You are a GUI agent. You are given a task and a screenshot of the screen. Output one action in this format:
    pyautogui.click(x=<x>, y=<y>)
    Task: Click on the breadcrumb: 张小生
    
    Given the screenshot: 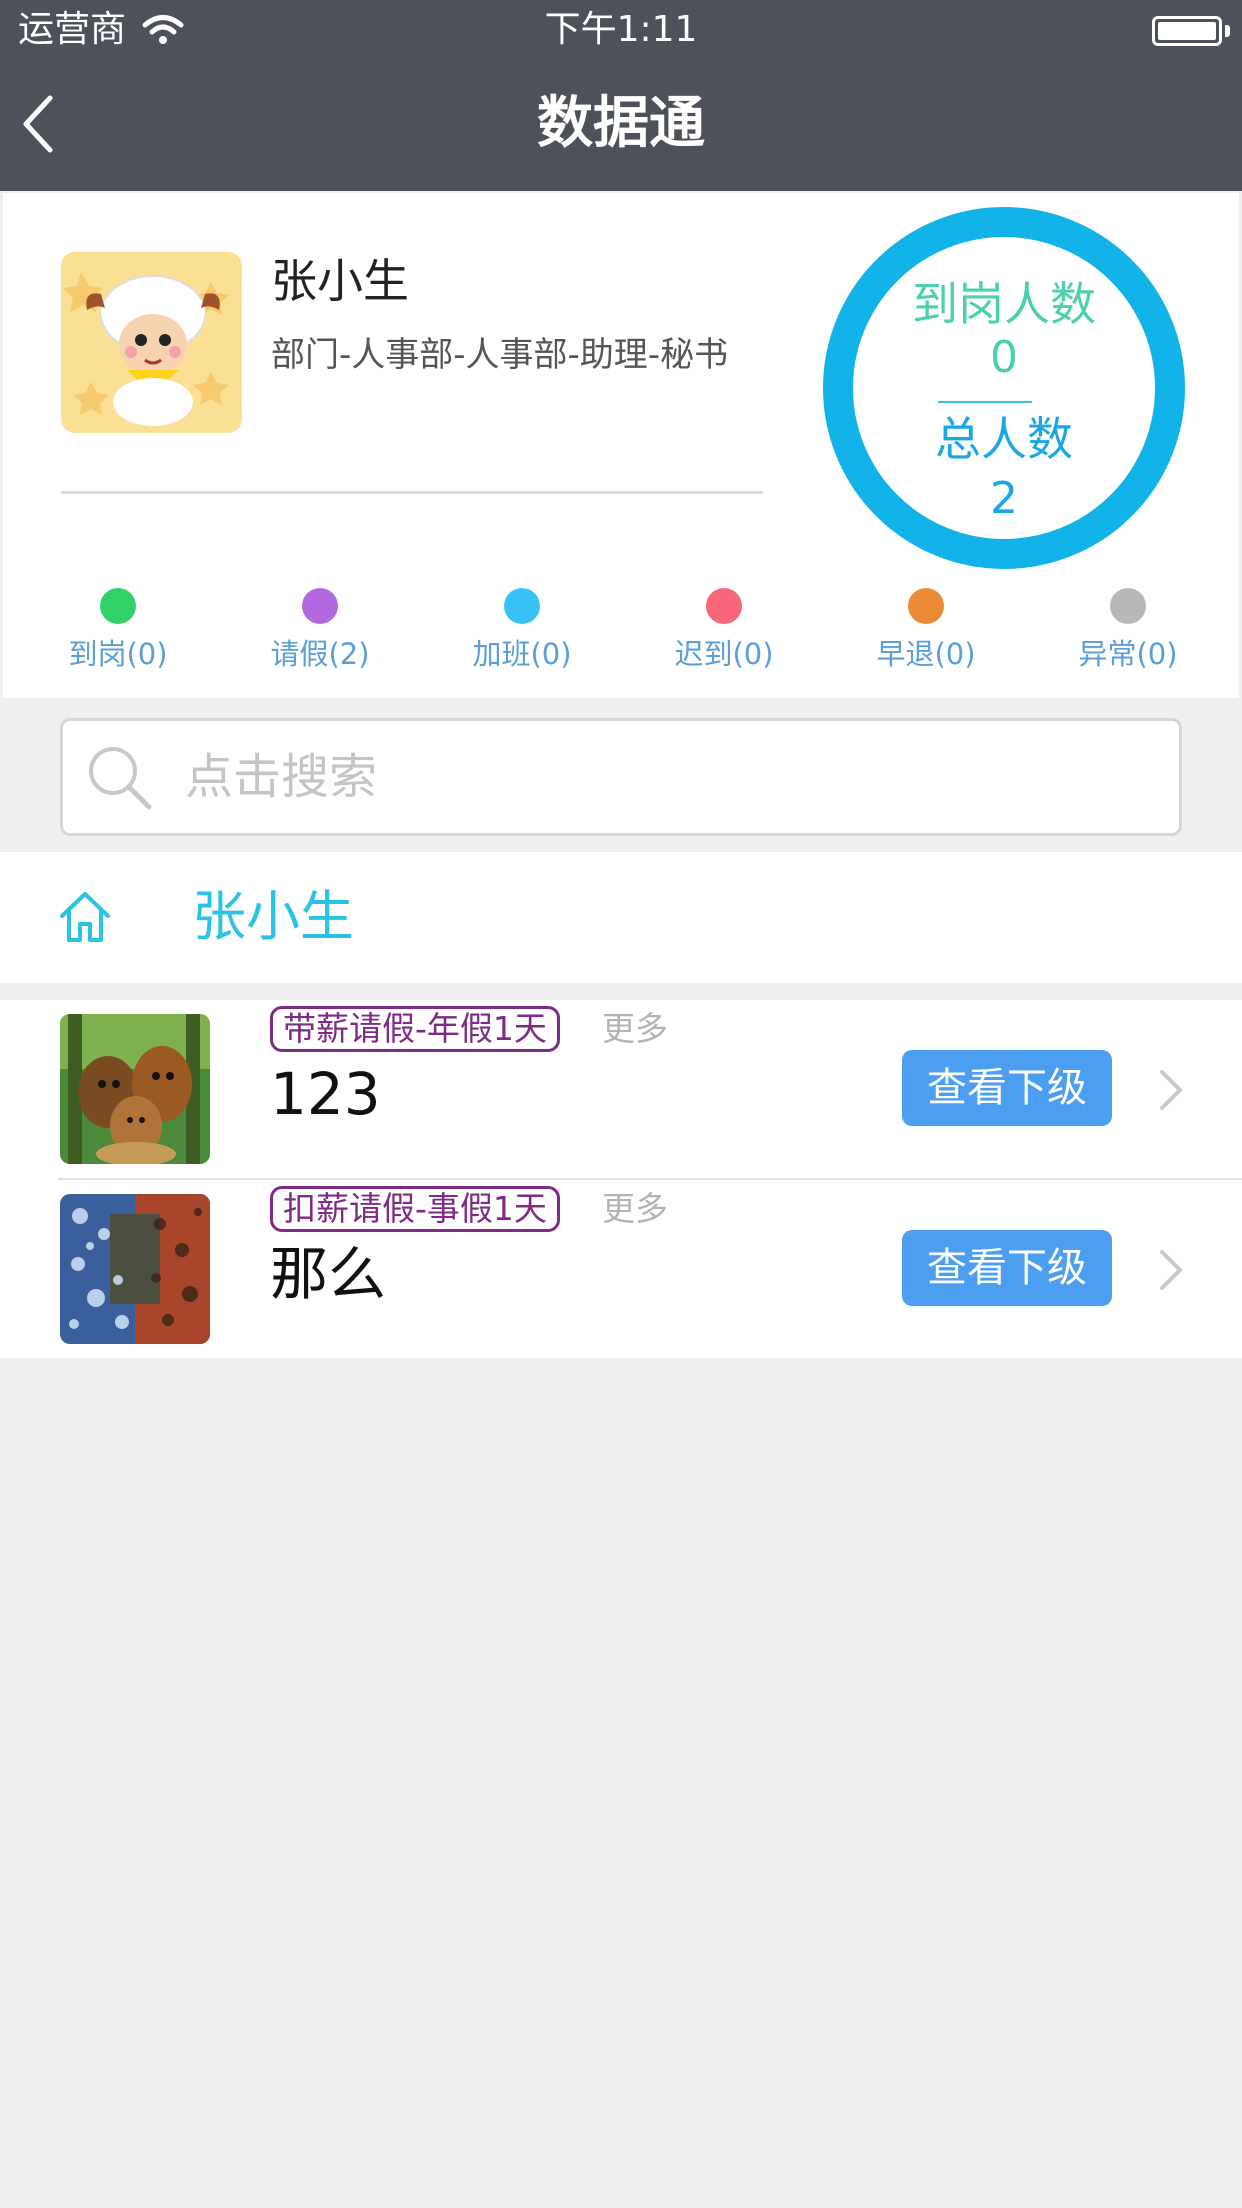 What is the action you would take?
    pyautogui.click(x=621, y=917)
    